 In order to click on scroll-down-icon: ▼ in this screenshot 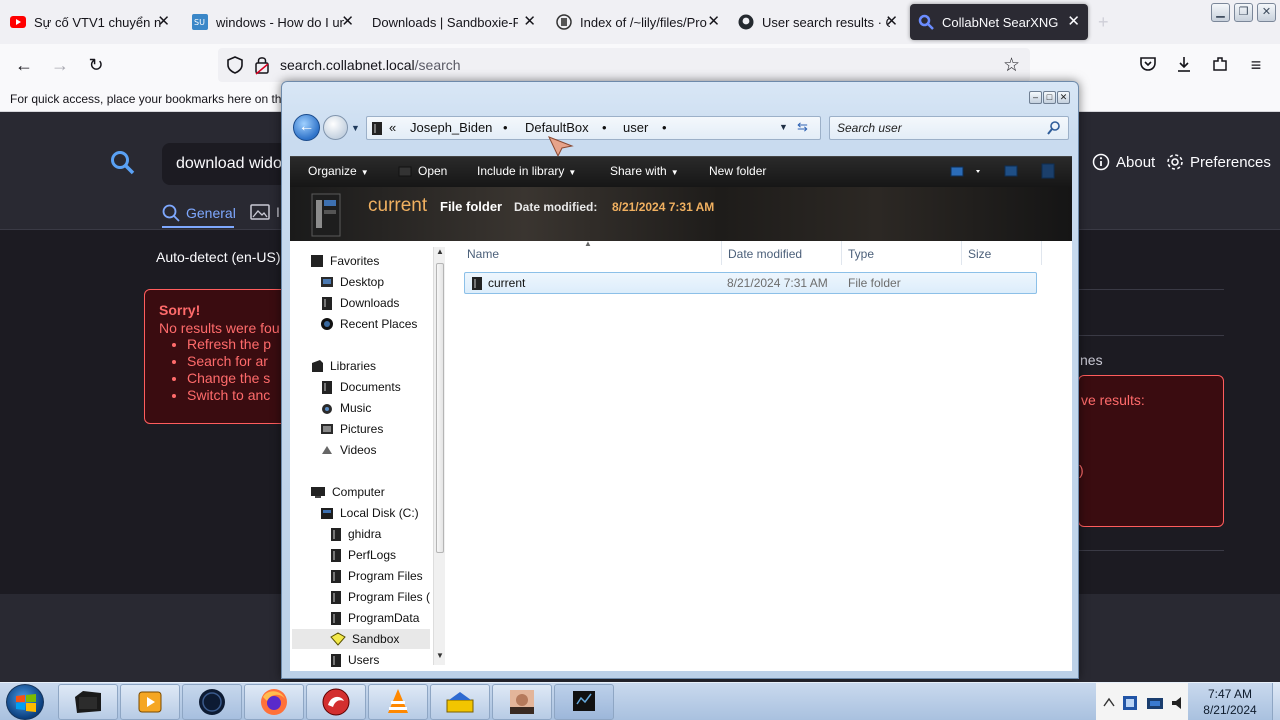, I will do `click(440, 655)`.